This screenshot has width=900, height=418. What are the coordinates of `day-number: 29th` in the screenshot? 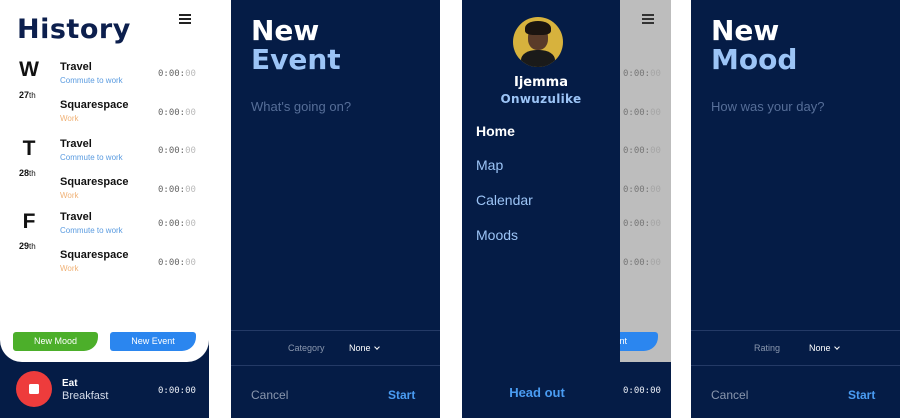 It's located at (27, 246).